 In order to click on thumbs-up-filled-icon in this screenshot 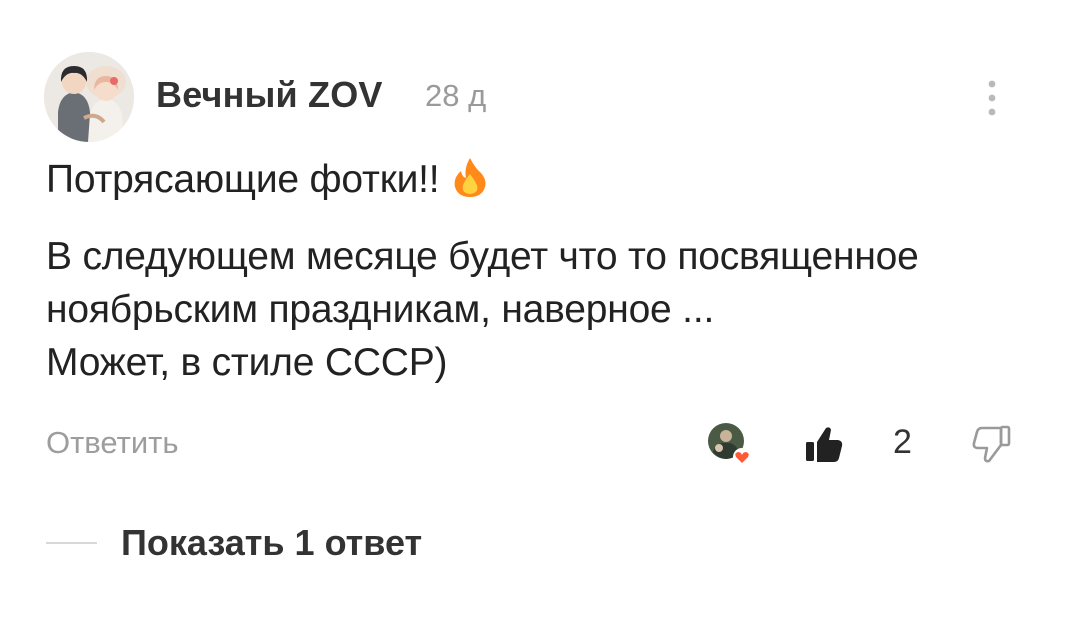, I will do `click(824, 444)`.